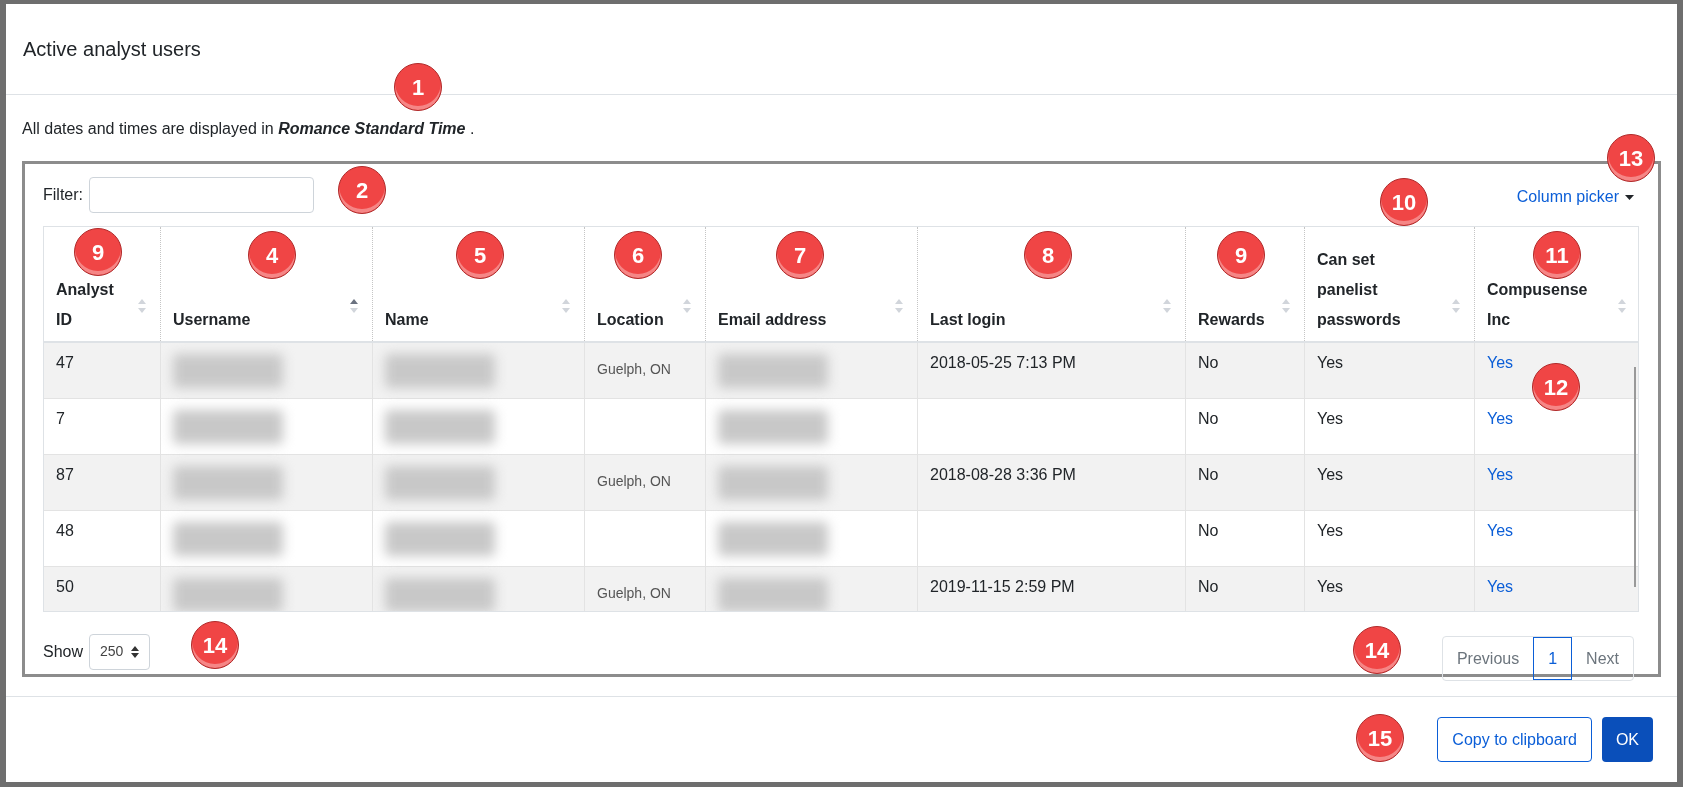  I want to click on column-header: Can set panelist passwords, so click(1373, 290).